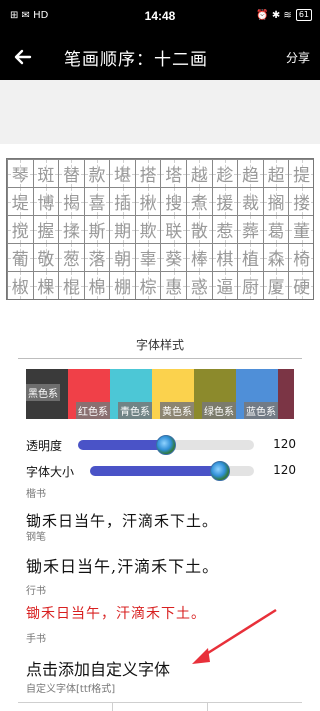  I want to click on grid-cell: 搂, so click(300, 201).